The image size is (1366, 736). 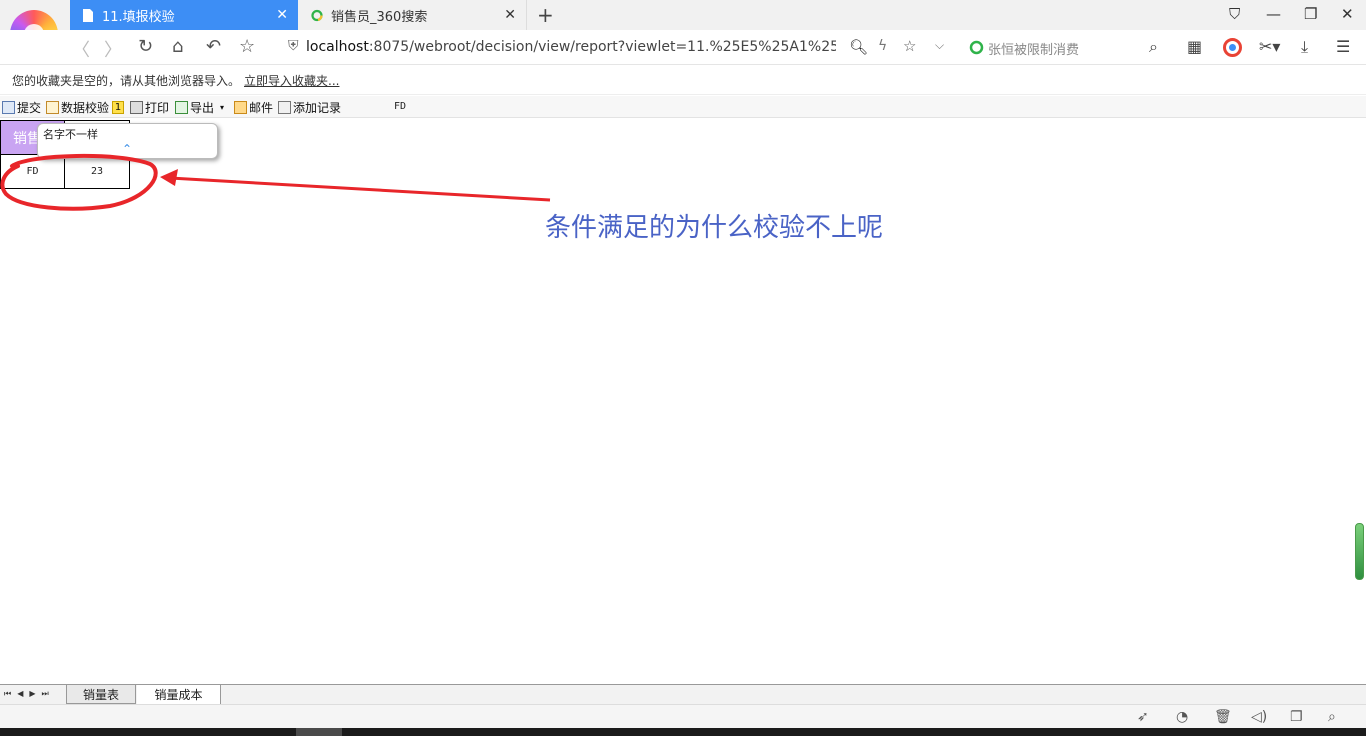 I want to click on annotation-arrow-head, so click(x=169, y=177).